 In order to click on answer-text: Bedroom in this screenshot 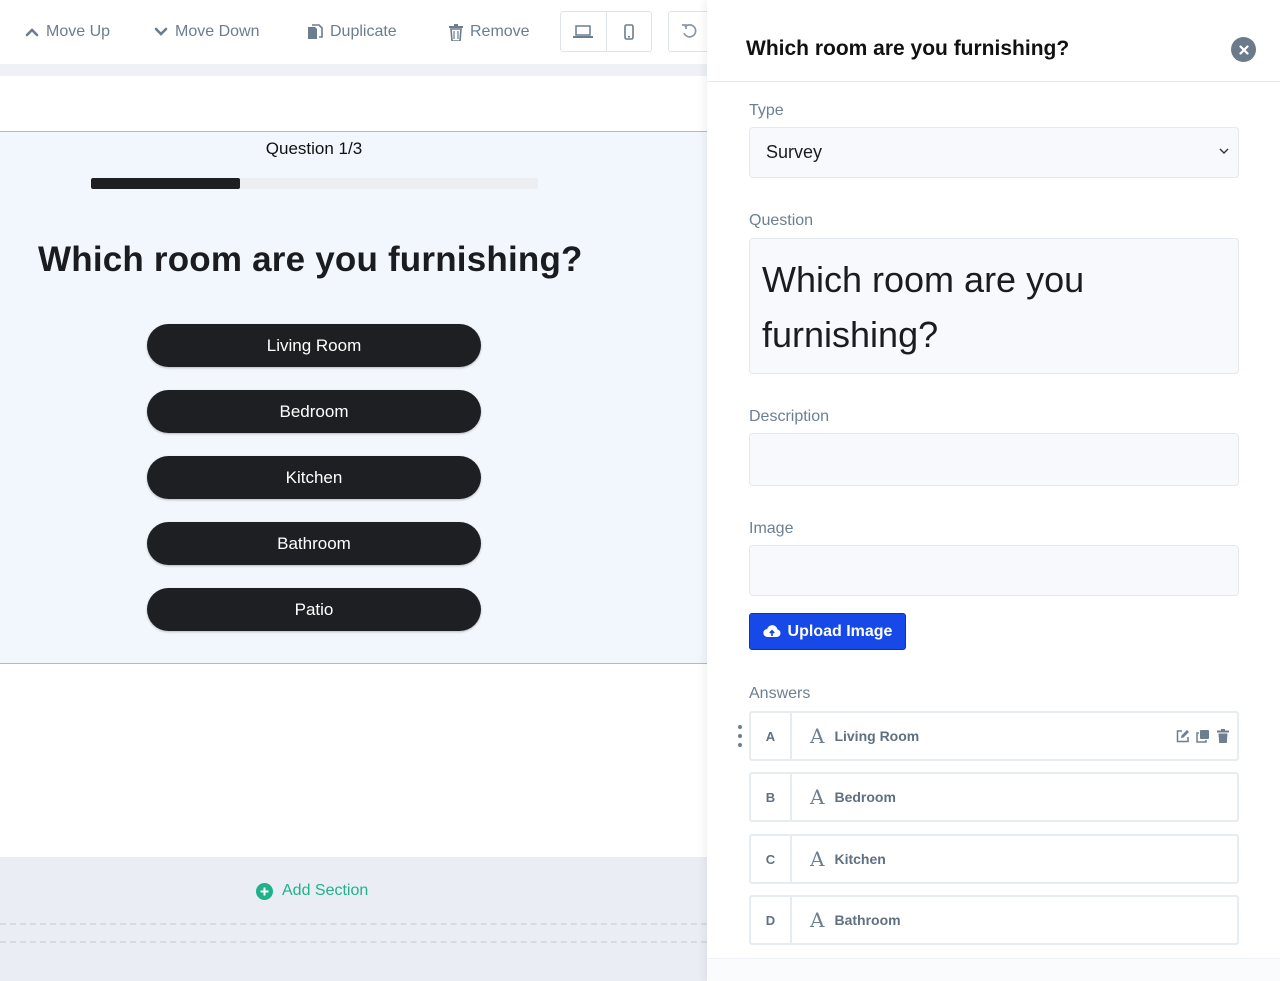, I will do `click(865, 797)`.